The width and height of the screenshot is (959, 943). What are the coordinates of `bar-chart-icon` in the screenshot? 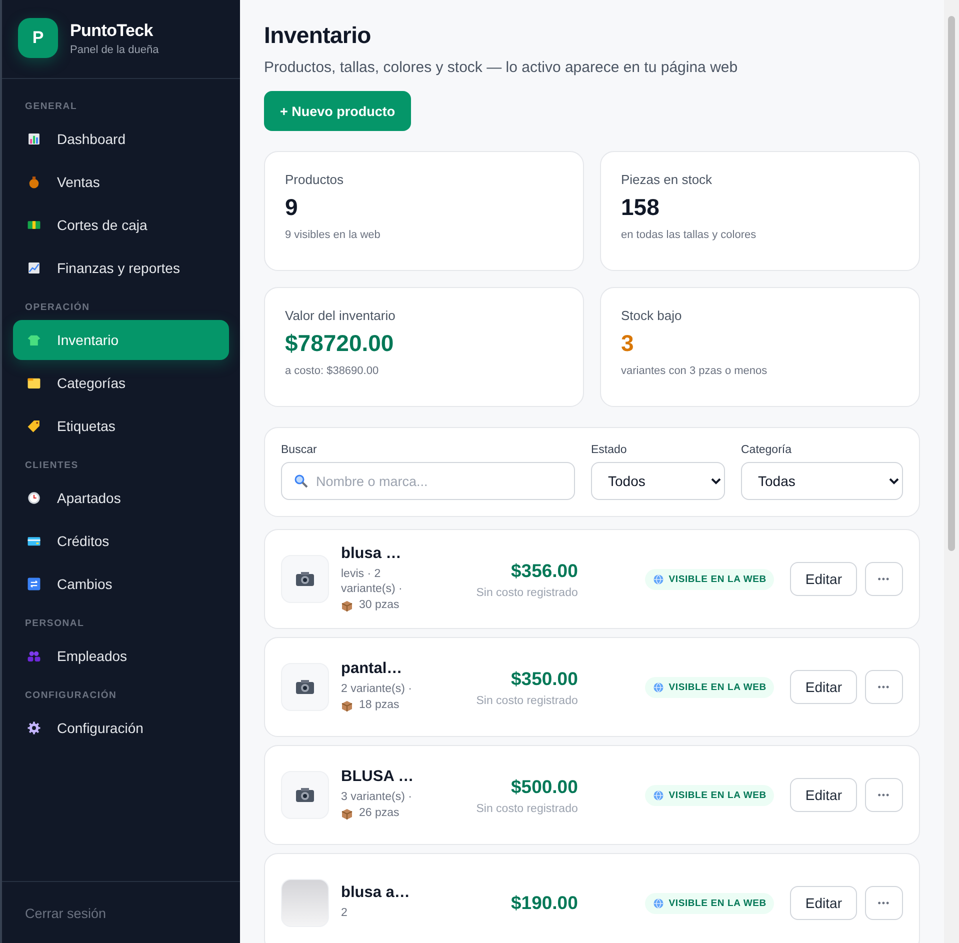 It's located at (34, 139).